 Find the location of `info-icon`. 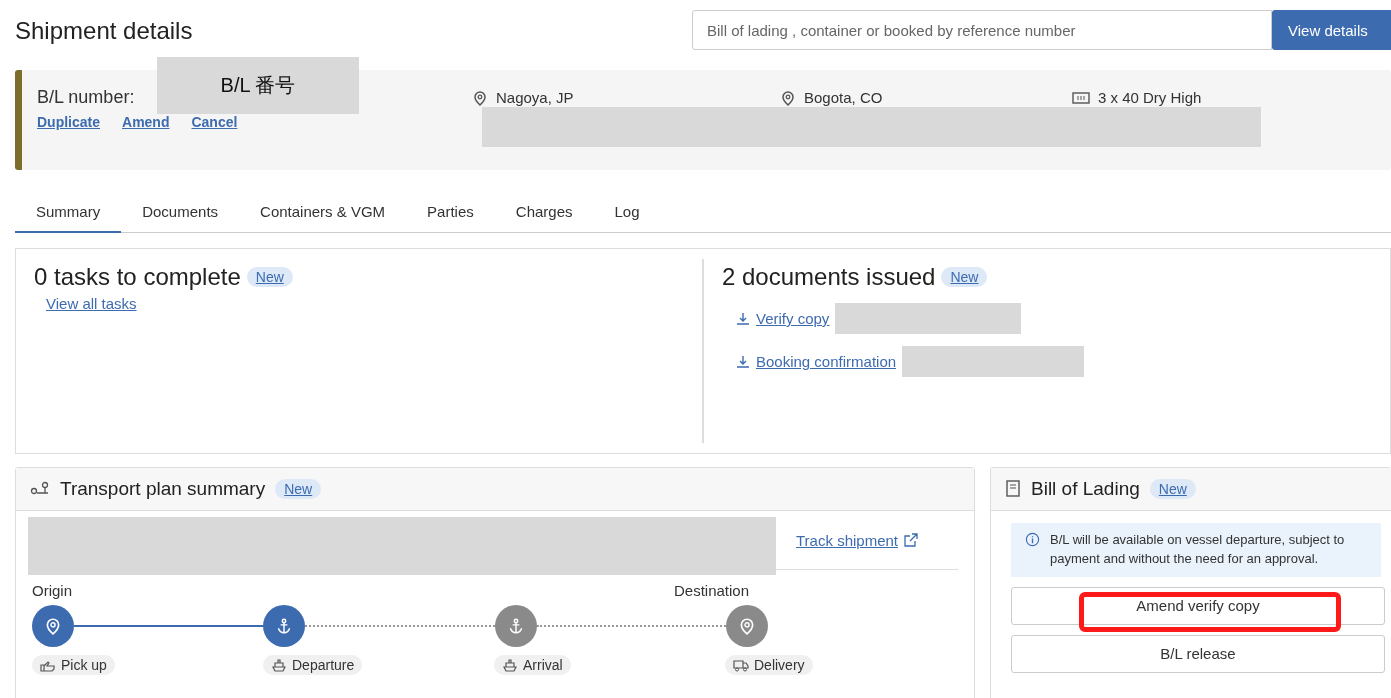

info-icon is located at coordinates (1032, 539).